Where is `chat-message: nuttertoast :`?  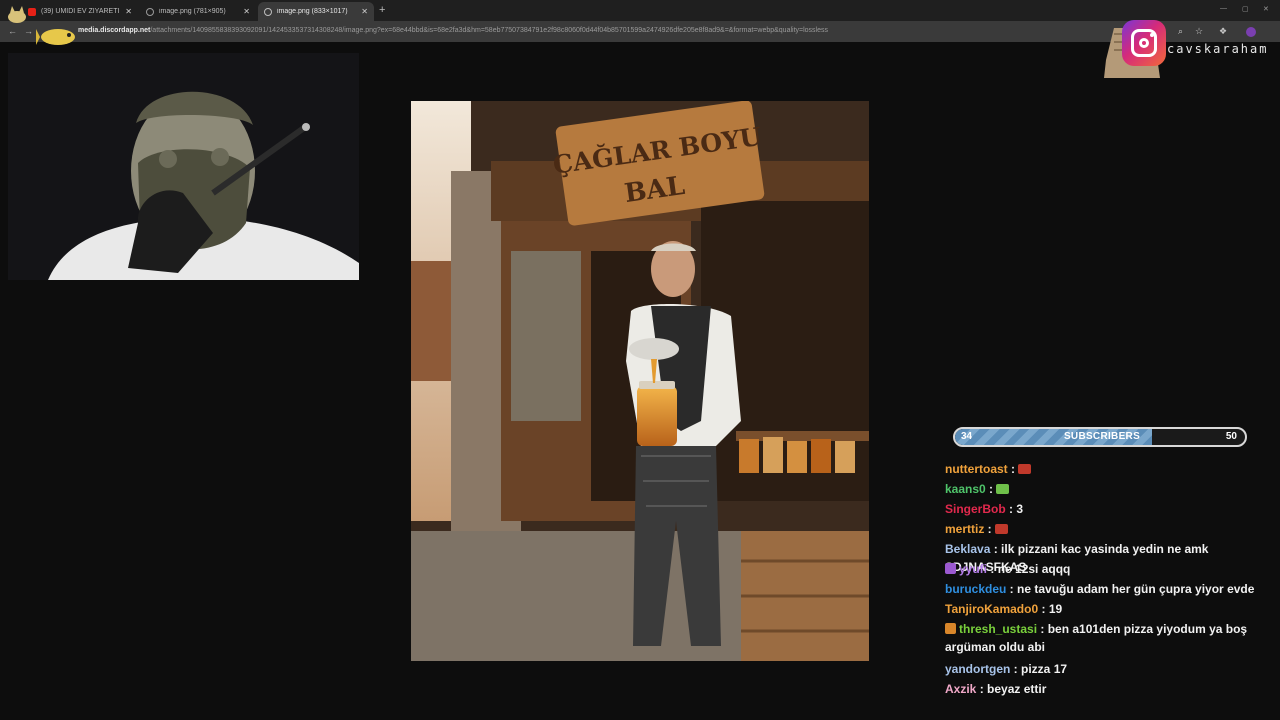
chat-message: nuttertoast : is located at coordinates (1112, 469).